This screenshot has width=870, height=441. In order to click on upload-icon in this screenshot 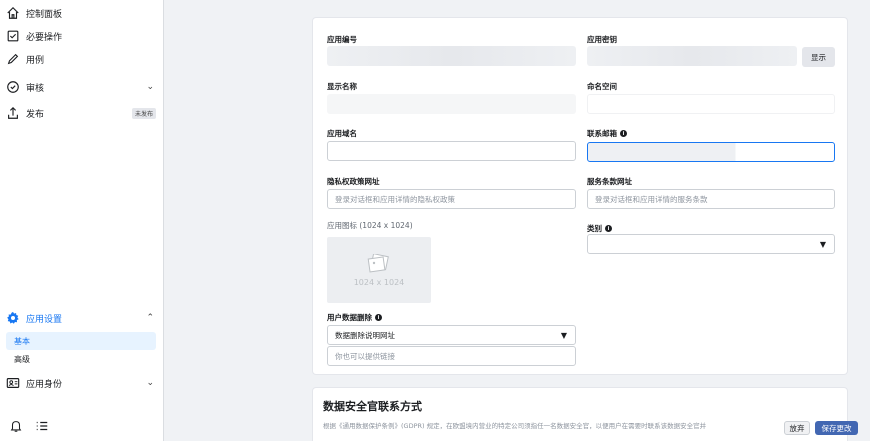, I will do `click(13, 113)`.